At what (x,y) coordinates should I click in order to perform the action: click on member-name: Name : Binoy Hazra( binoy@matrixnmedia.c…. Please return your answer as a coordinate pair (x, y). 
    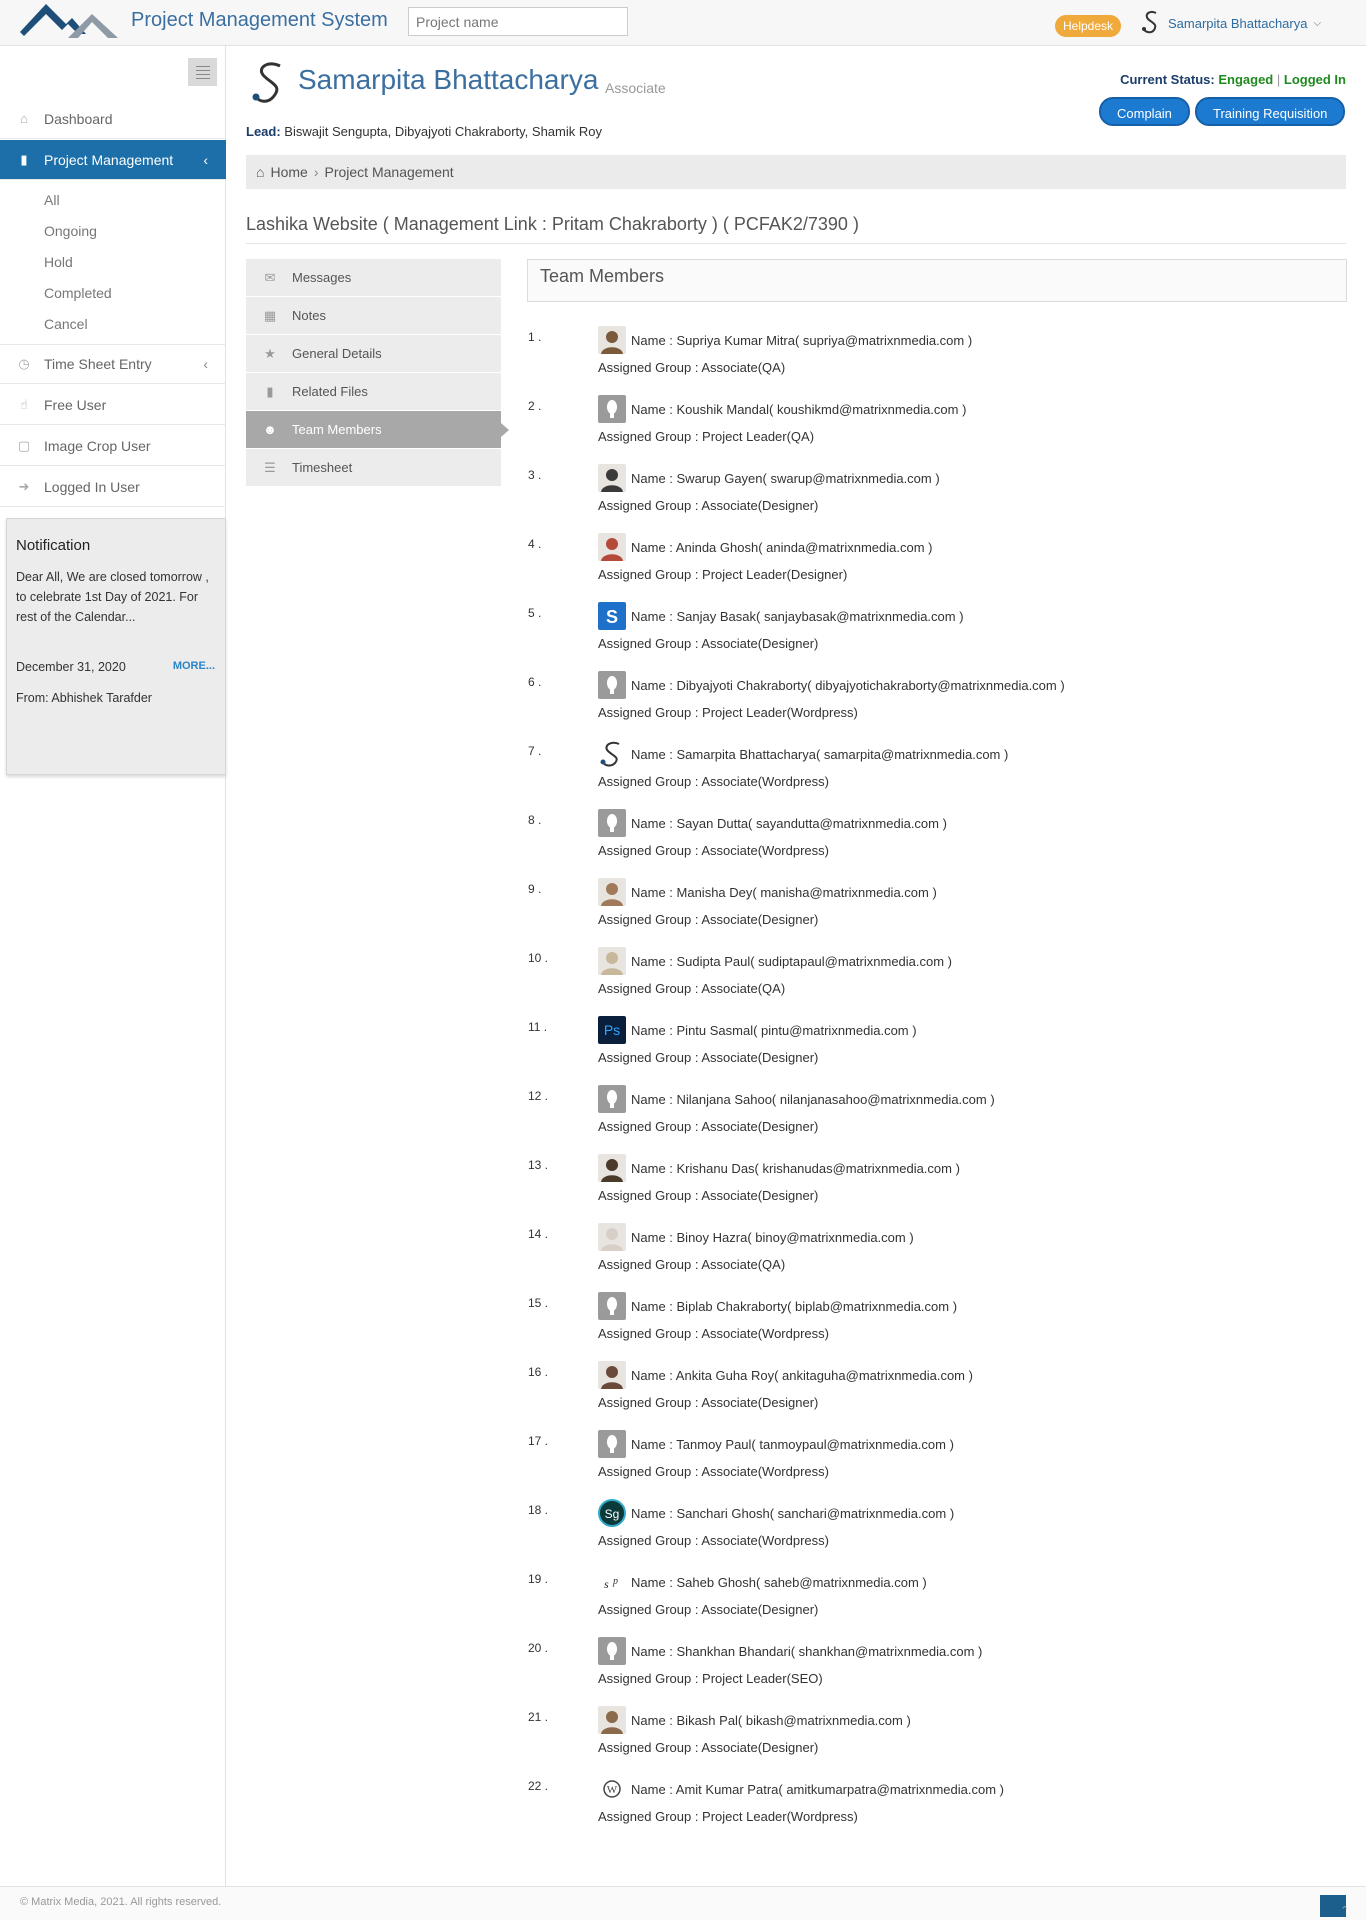
    Looking at the image, I should click on (772, 1237).